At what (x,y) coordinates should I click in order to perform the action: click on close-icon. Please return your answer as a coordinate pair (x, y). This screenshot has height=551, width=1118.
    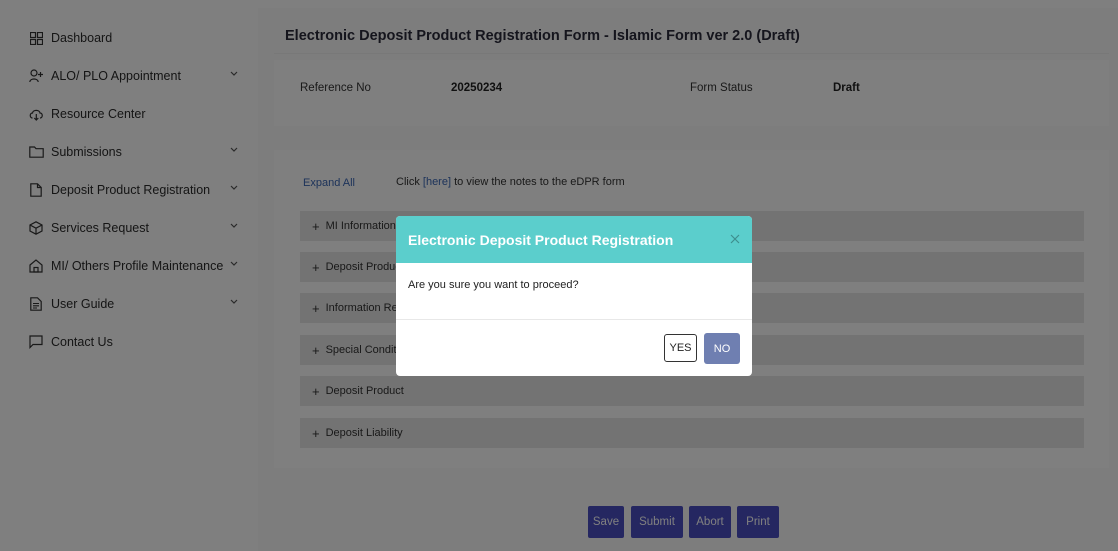
    Looking at the image, I should click on (735, 239).